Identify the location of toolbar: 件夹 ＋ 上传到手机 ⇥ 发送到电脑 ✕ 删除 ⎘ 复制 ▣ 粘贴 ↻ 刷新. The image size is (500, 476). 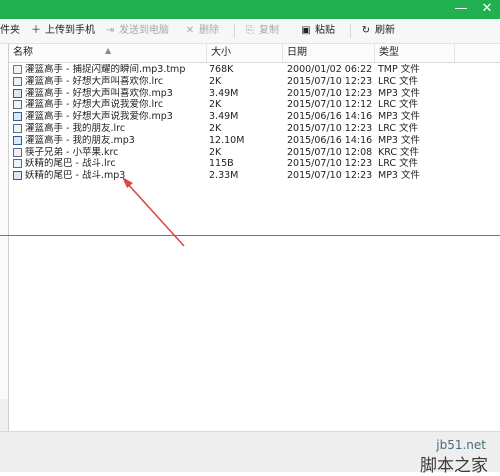
(250, 31).